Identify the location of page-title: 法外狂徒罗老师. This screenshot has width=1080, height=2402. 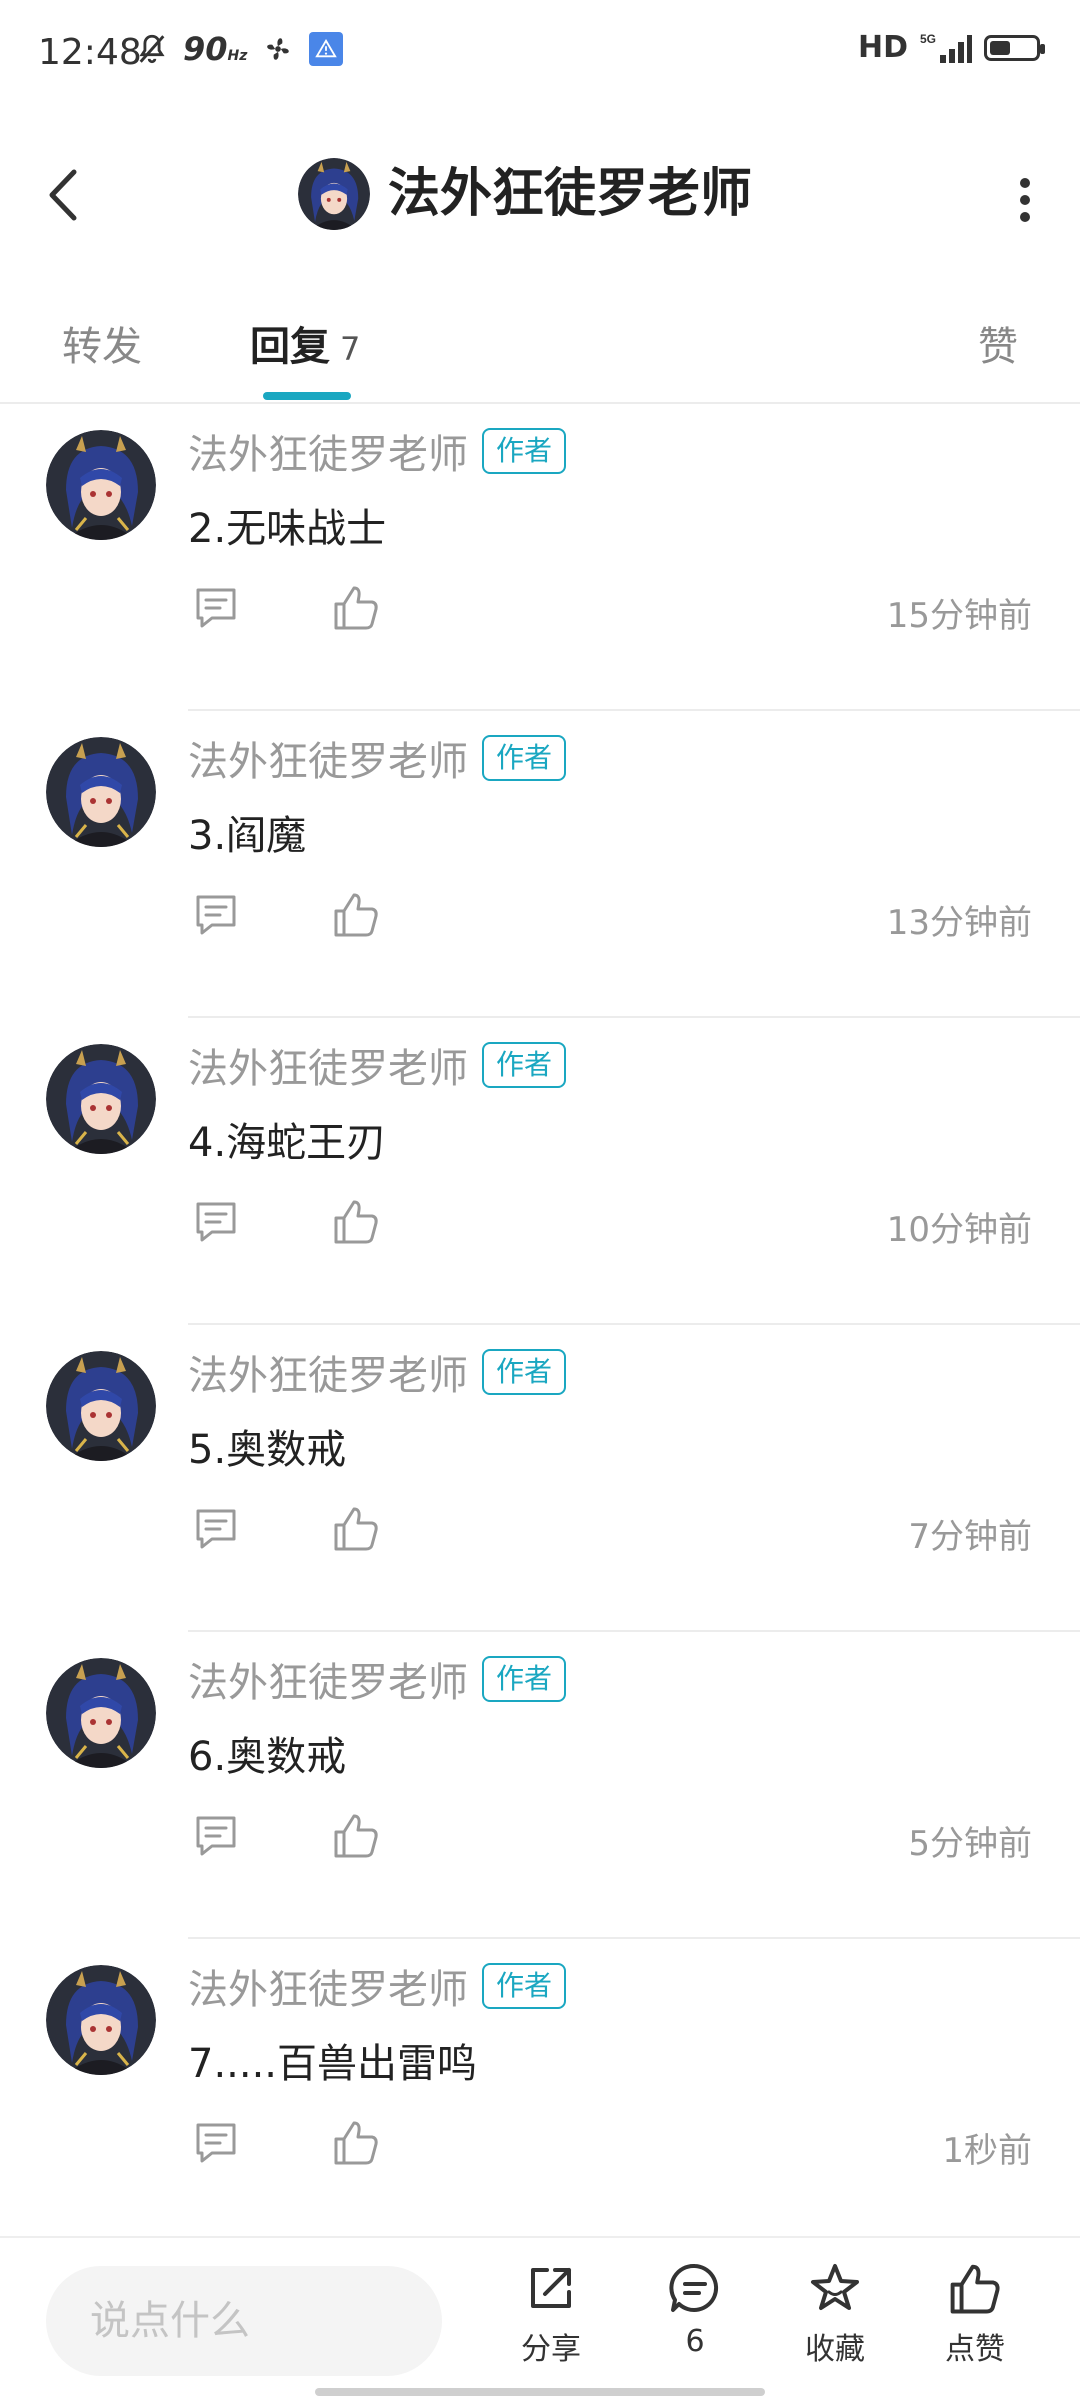
(570, 194).